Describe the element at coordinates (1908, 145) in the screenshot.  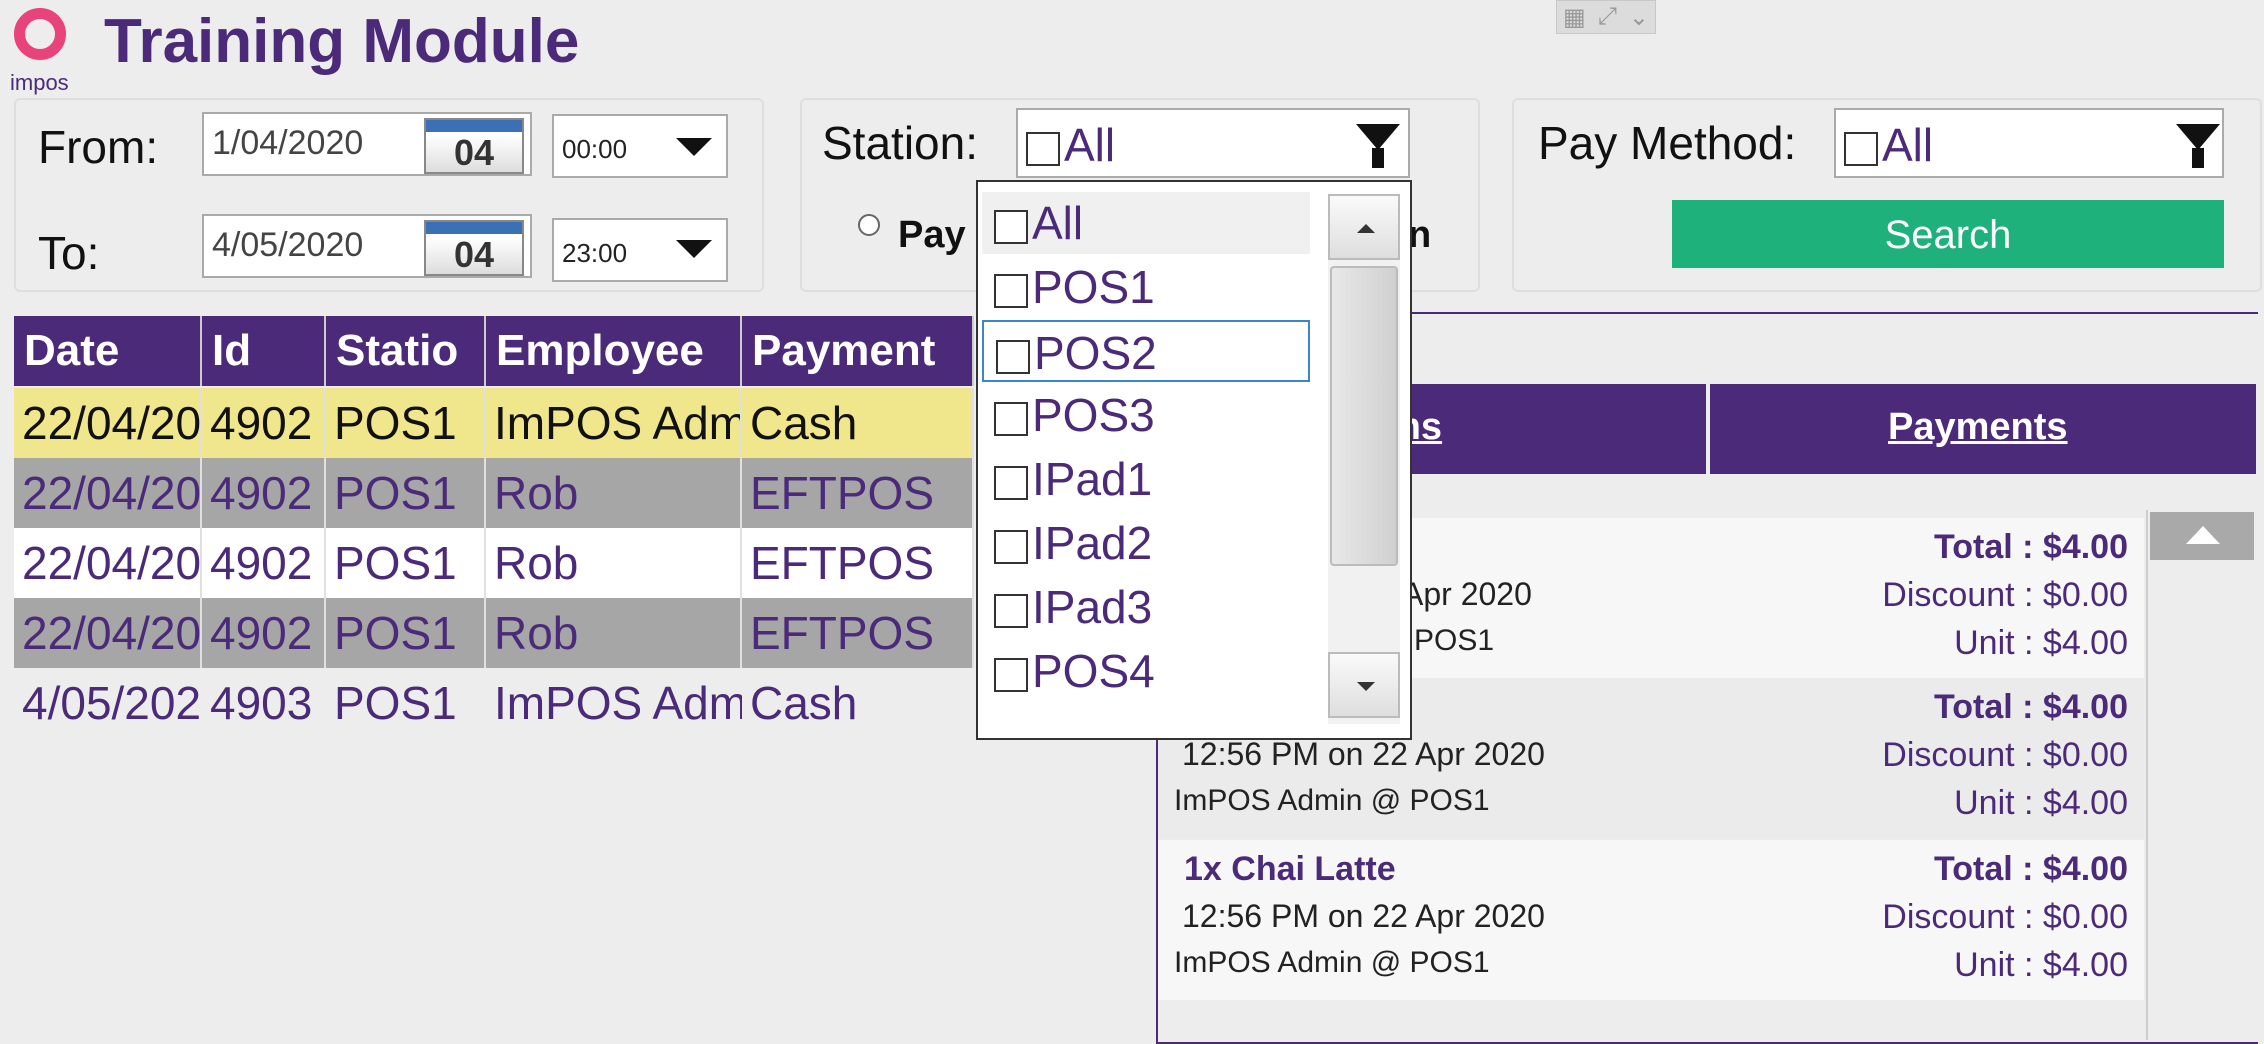
I see `pay-method-value: All` at that location.